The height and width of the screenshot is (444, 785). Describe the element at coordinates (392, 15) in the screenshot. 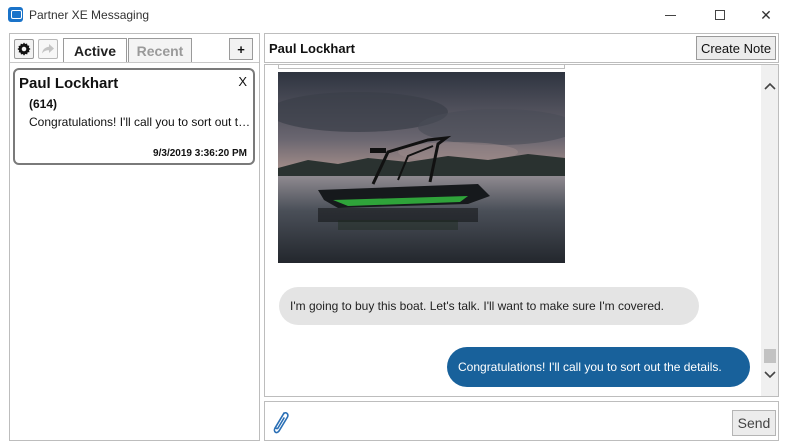

I see `title-bar: Partner XE Messaging ✕` at that location.